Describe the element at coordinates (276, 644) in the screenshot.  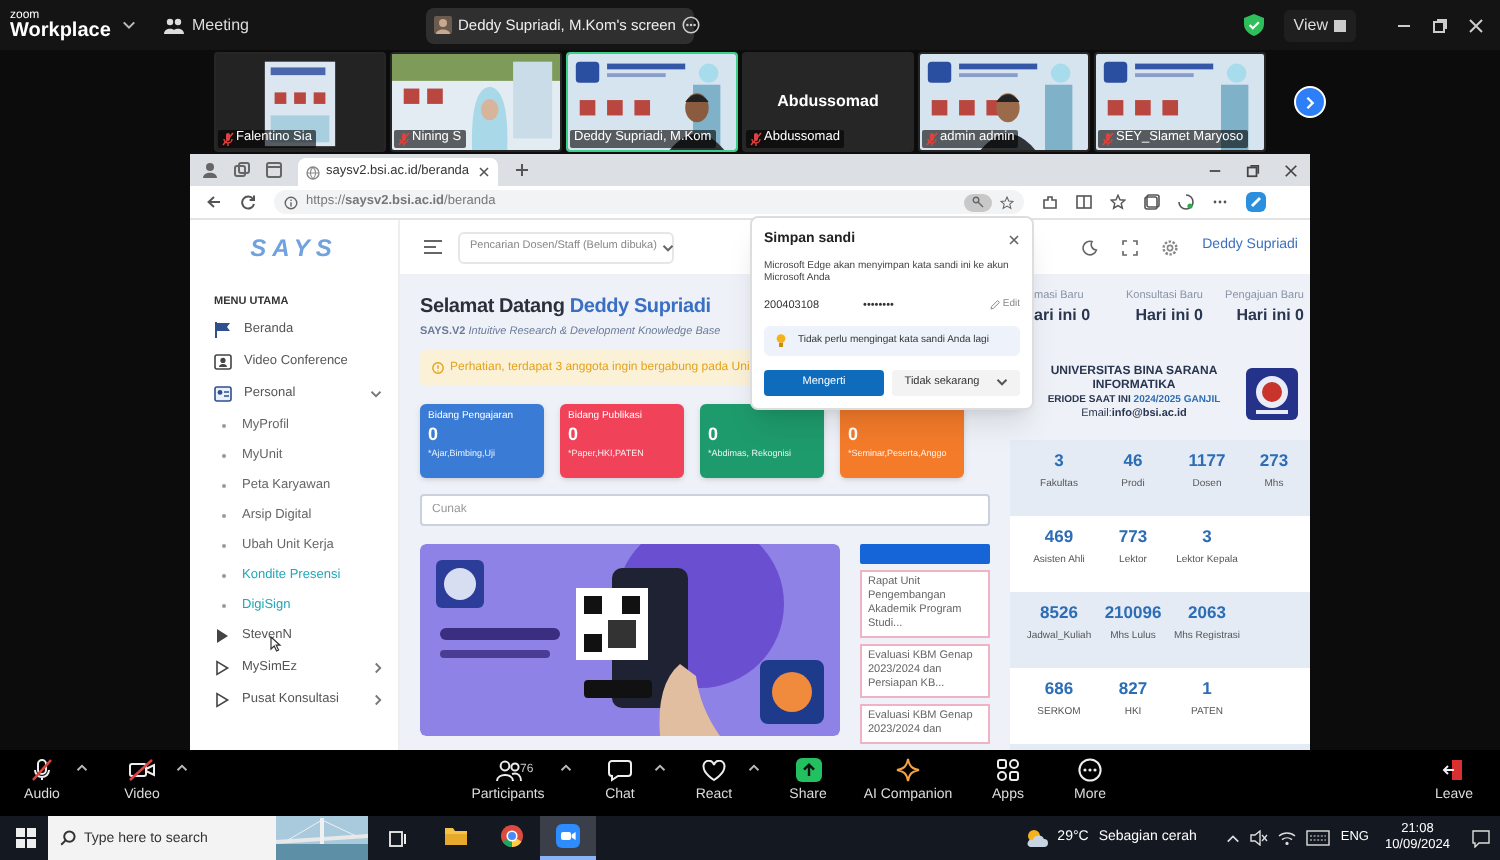
I see `mouse-pointer-icon` at that location.